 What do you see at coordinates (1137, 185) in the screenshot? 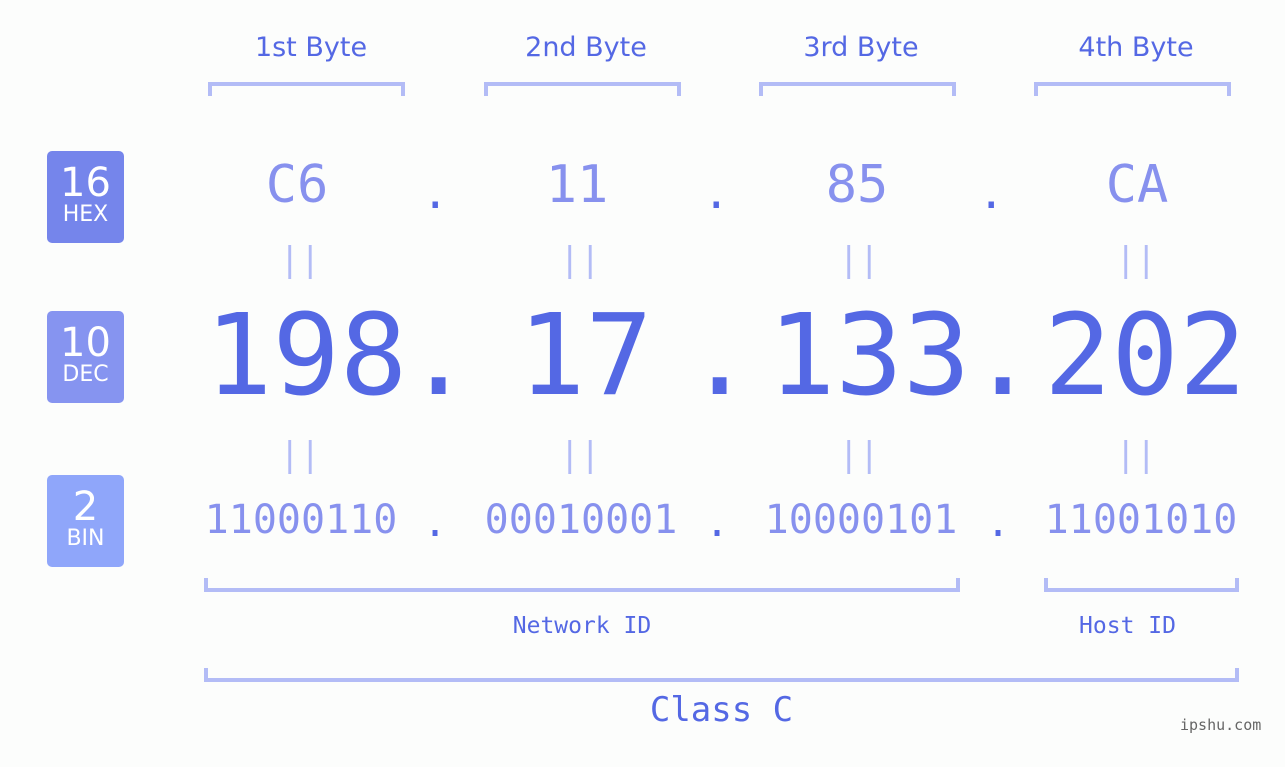
I see `hex-byte-4: CA` at bounding box center [1137, 185].